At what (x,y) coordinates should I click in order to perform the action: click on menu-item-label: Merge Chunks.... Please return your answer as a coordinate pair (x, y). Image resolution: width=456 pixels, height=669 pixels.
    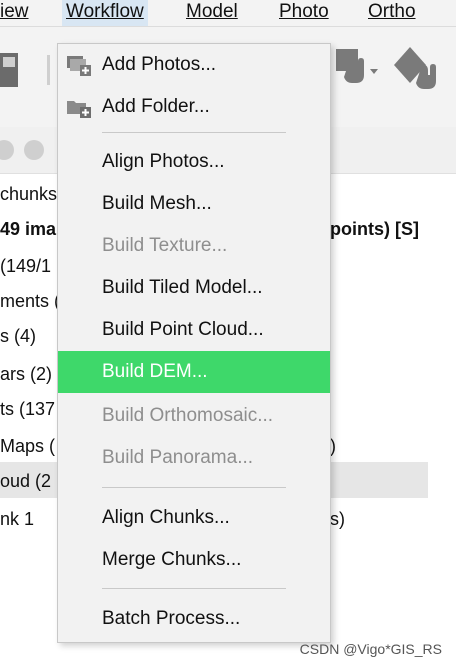
    Looking at the image, I should click on (172, 559).